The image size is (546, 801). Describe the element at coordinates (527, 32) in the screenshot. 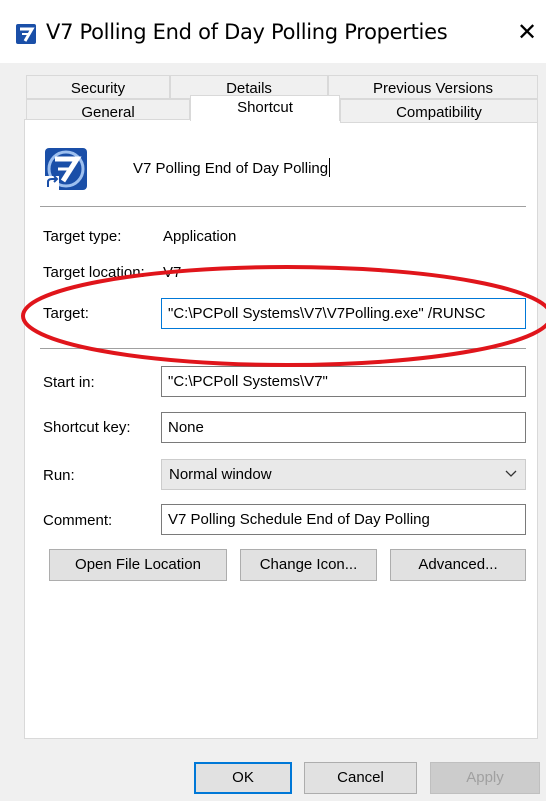

I see `close-button: ✕` at that location.